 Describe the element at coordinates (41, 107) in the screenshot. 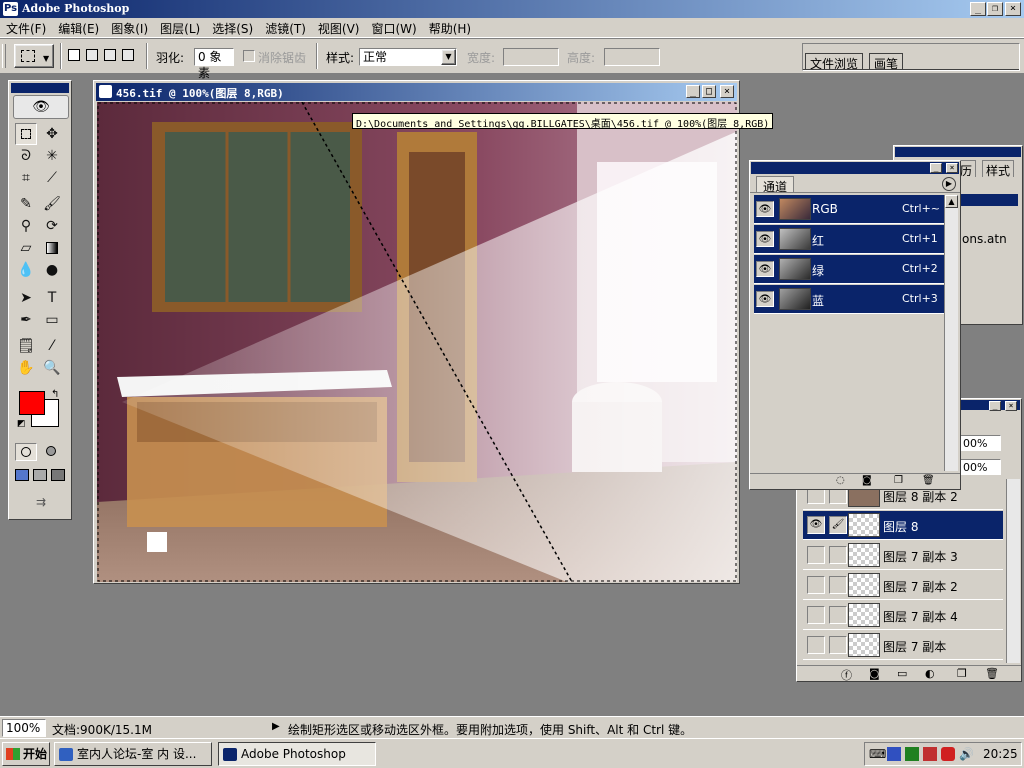

I see `adobe-online-icon: 👁` at that location.